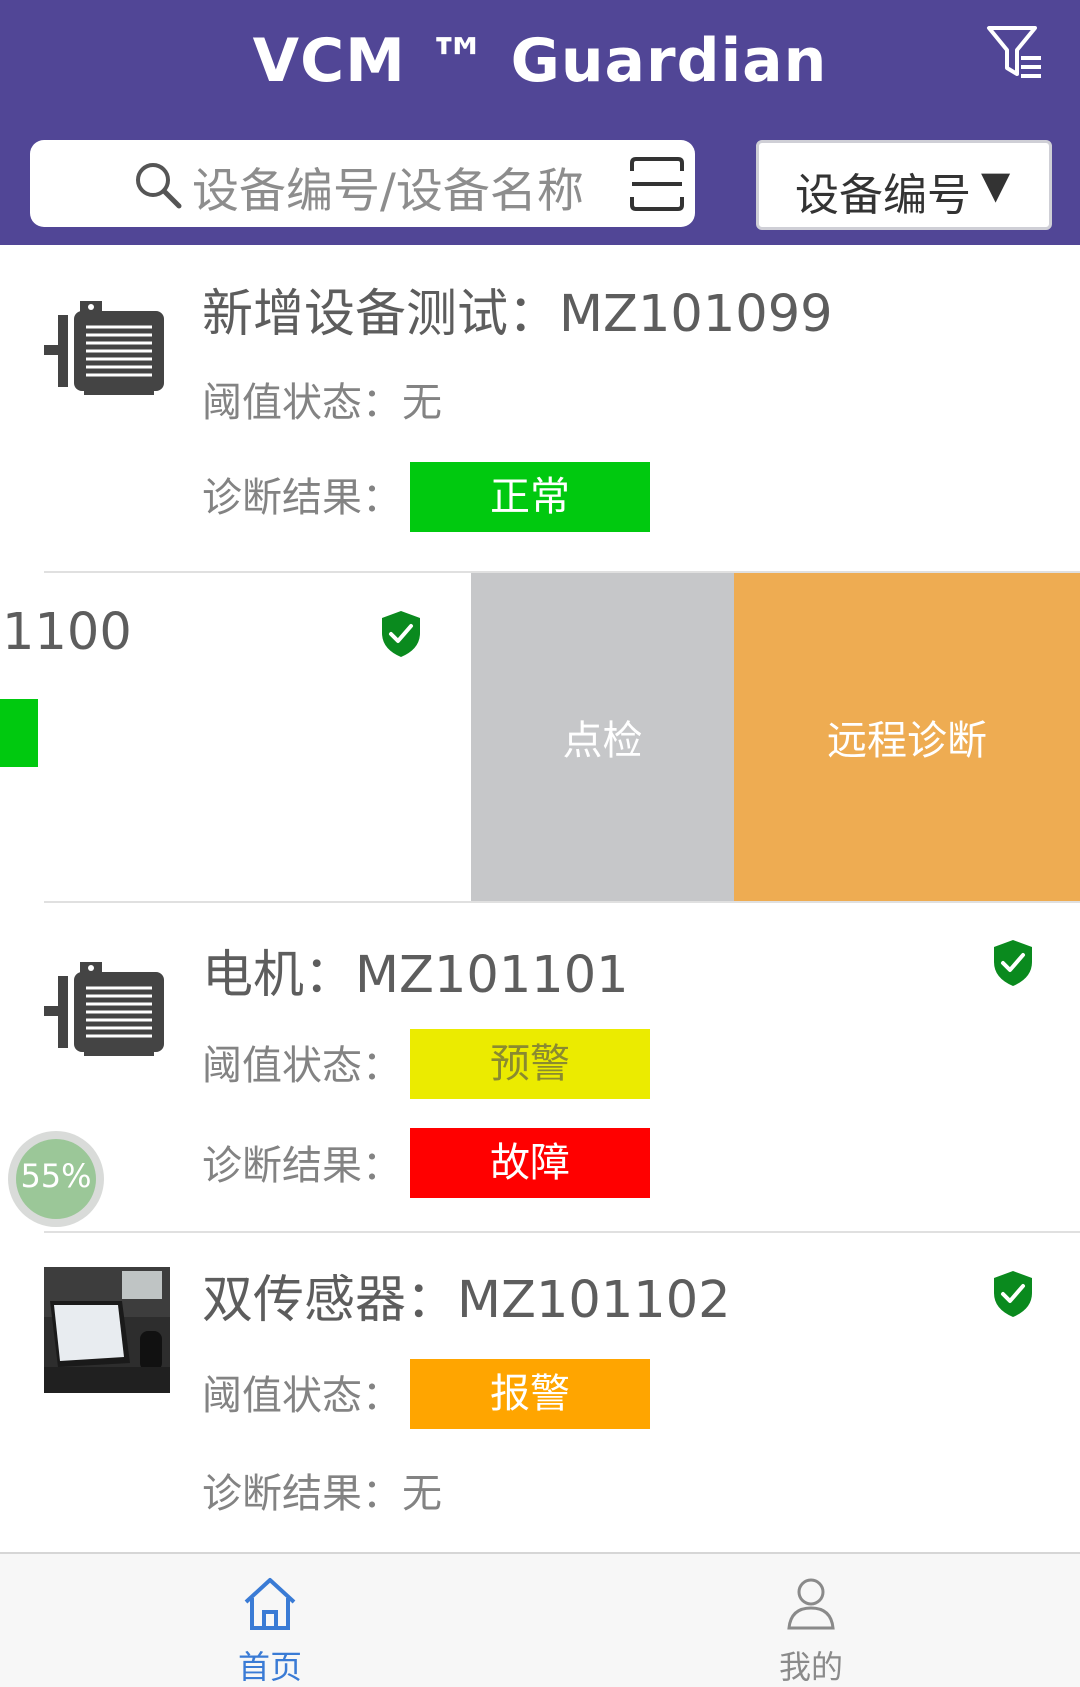 Image resolution: width=1080 pixels, height=1687 pixels. What do you see at coordinates (466, 1300) in the screenshot?
I see `device-title: 双传感器：MZ101102` at bounding box center [466, 1300].